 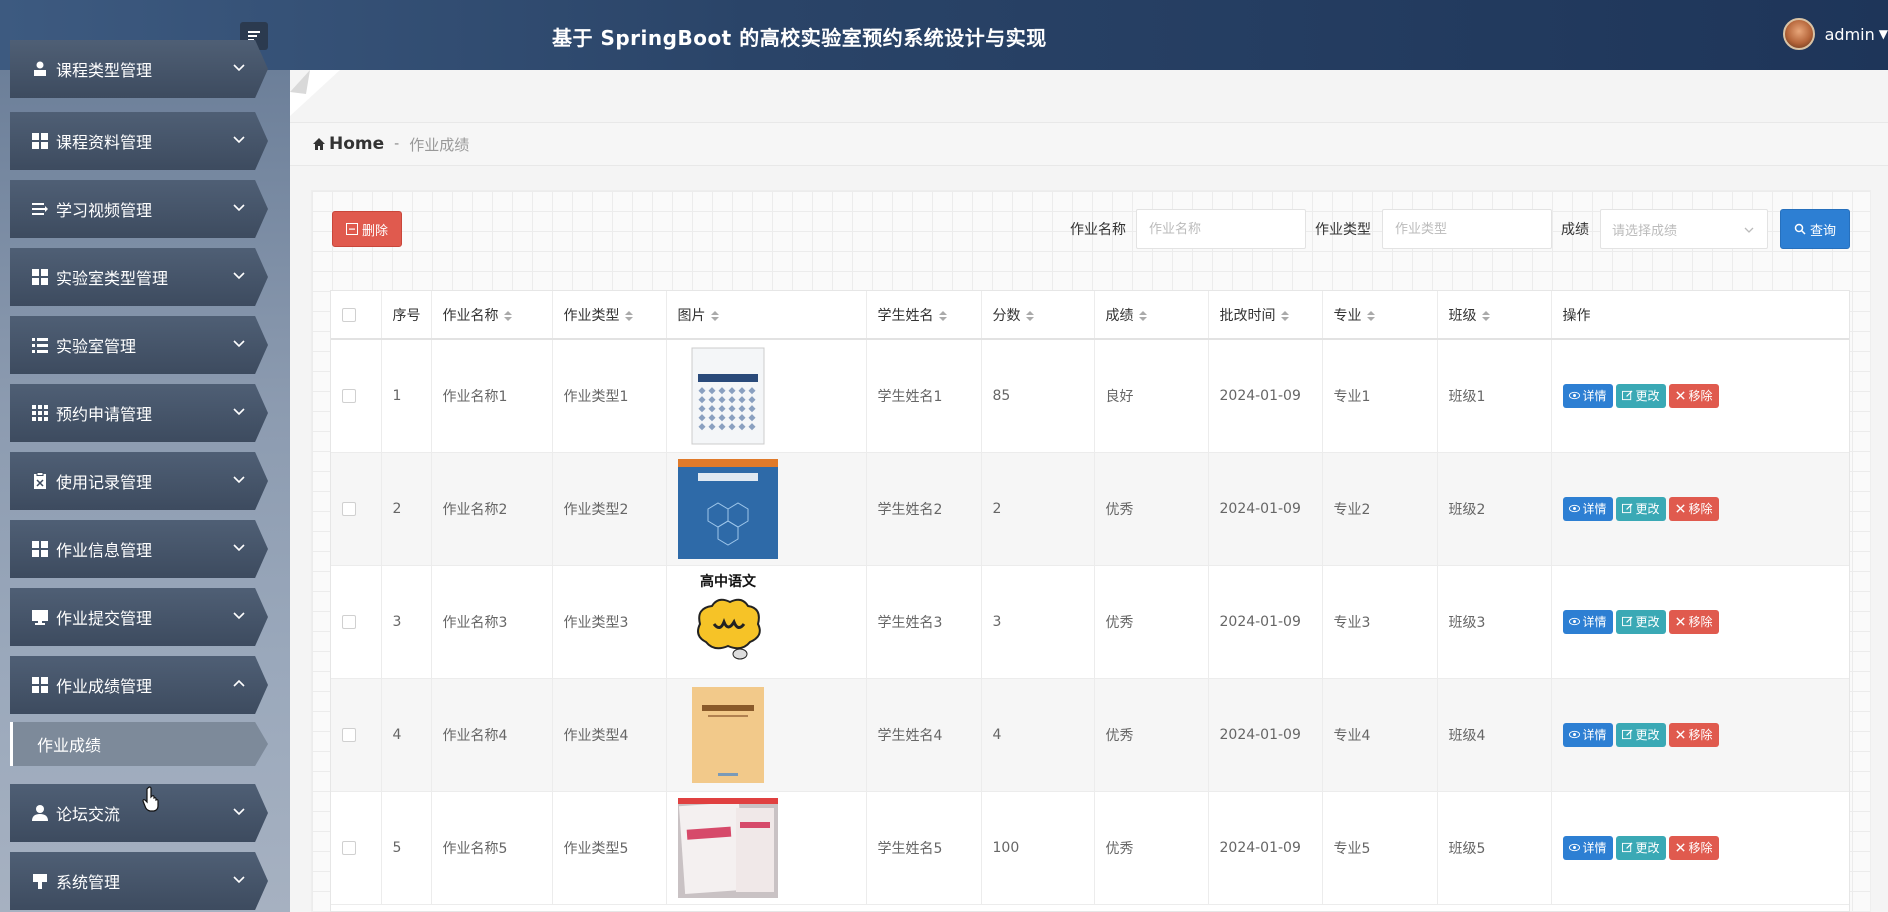 I want to click on column-header: 成绩, so click(x=1151, y=315).